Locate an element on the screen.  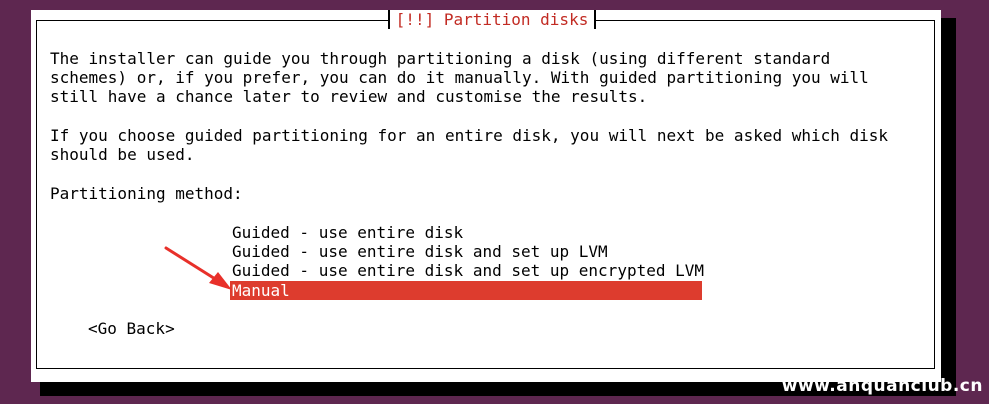
option-manual: Manual is located at coordinates (466, 290).